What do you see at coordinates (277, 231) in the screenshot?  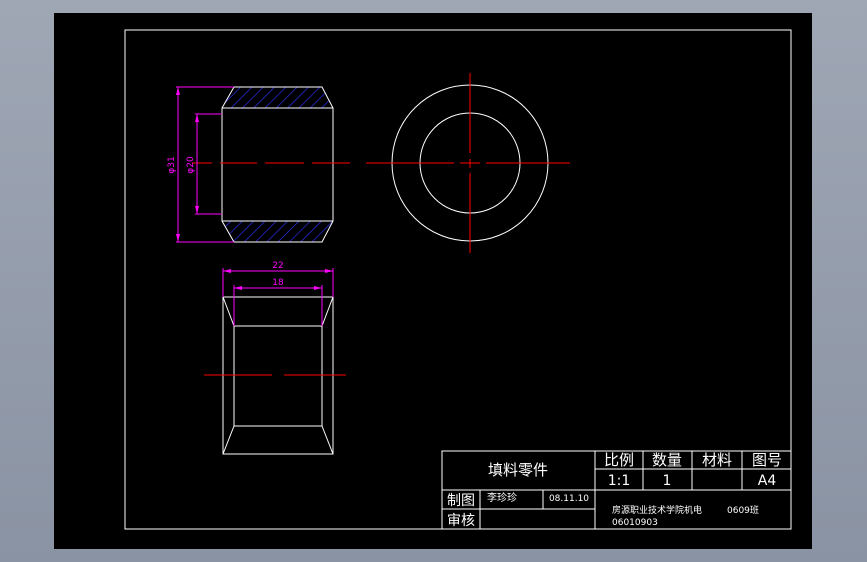 I see `hatch-bottom` at bounding box center [277, 231].